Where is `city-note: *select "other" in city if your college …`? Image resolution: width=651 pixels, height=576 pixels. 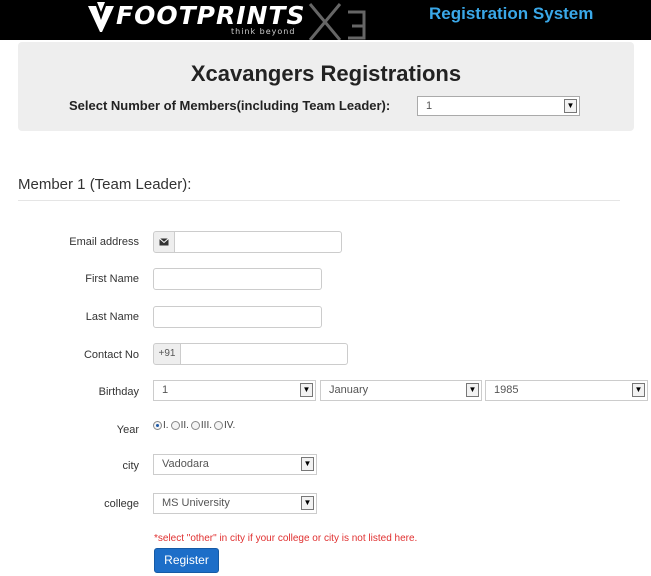 city-note: *select "other" in city if your college … is located at coordinates (286, 538).